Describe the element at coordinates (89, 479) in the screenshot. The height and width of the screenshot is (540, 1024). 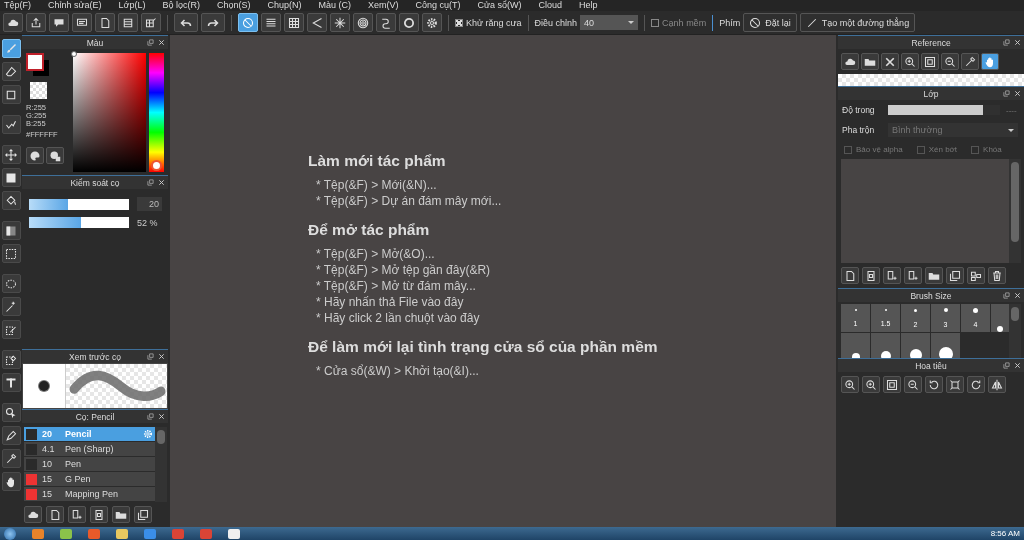
I see `brush-list-item: 15 G Pen` at that location.